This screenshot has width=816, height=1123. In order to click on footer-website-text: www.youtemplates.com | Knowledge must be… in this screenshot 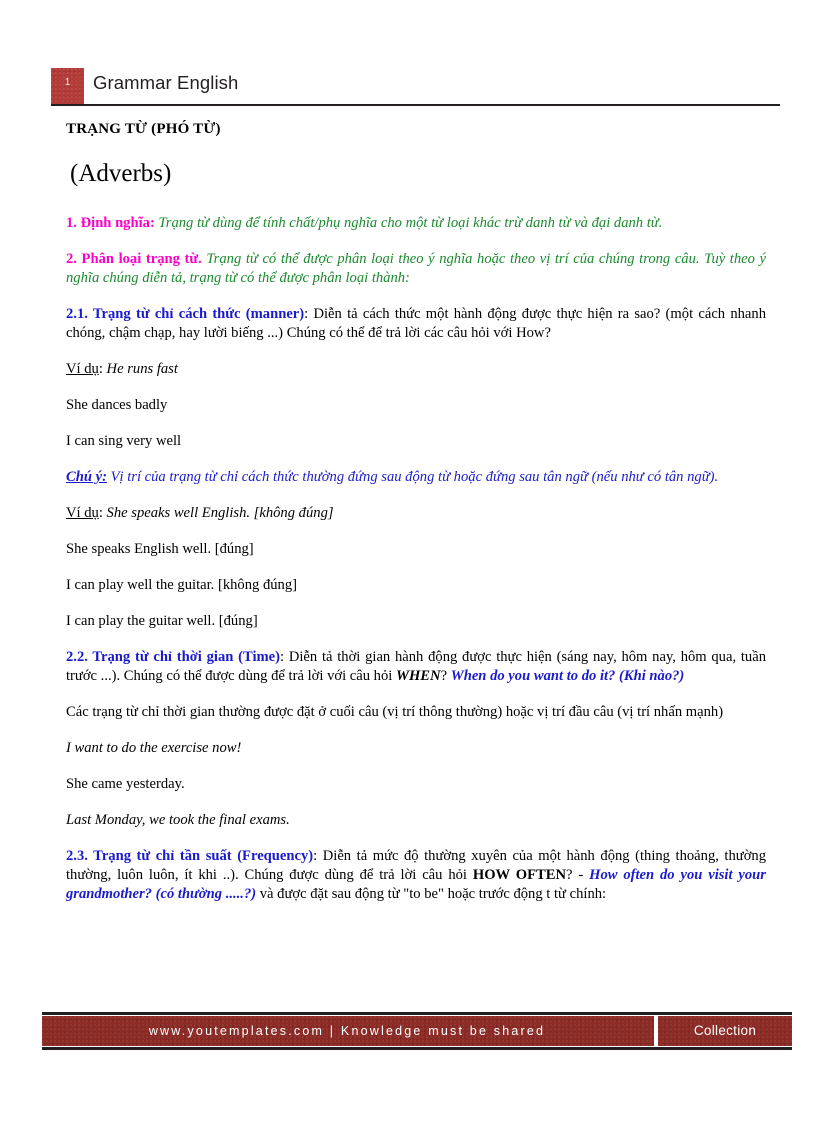, I will do `click(347, 1031)`.